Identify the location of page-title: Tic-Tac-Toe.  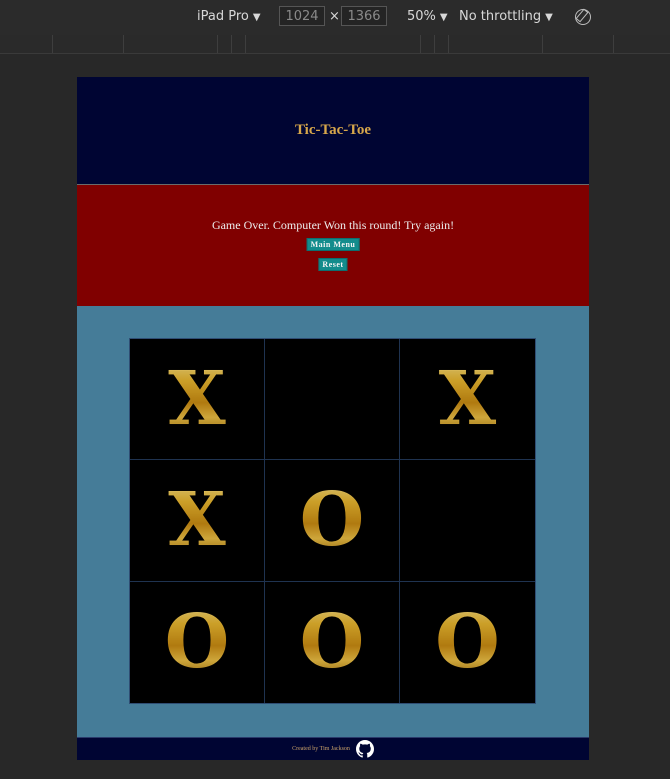
(333, 130).